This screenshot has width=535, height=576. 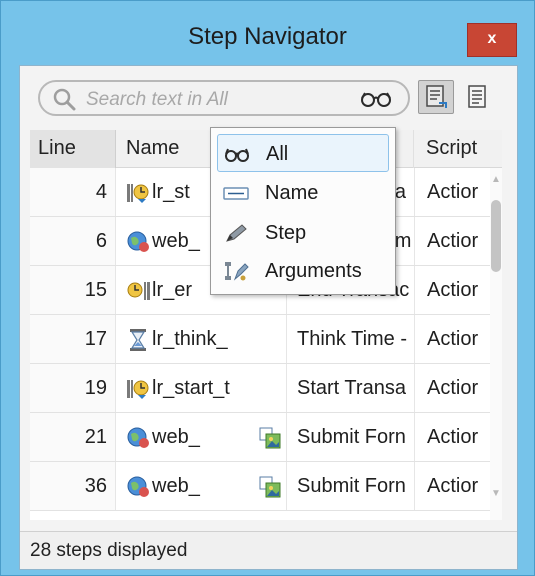 What do you see at coordinates (350, 388) in the screenshot?
I see `cell-step: Start Transa` at bounding box center [350, 388].